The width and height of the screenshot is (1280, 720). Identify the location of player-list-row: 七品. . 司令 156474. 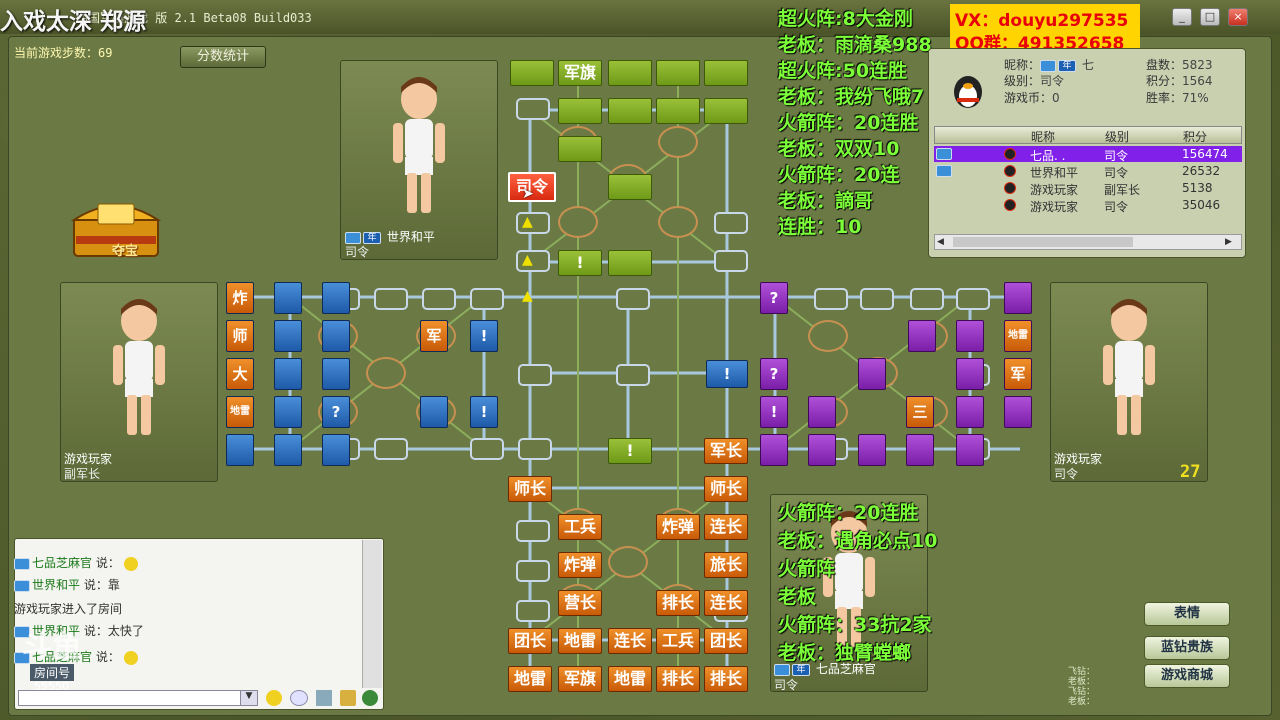
(1088, 154).